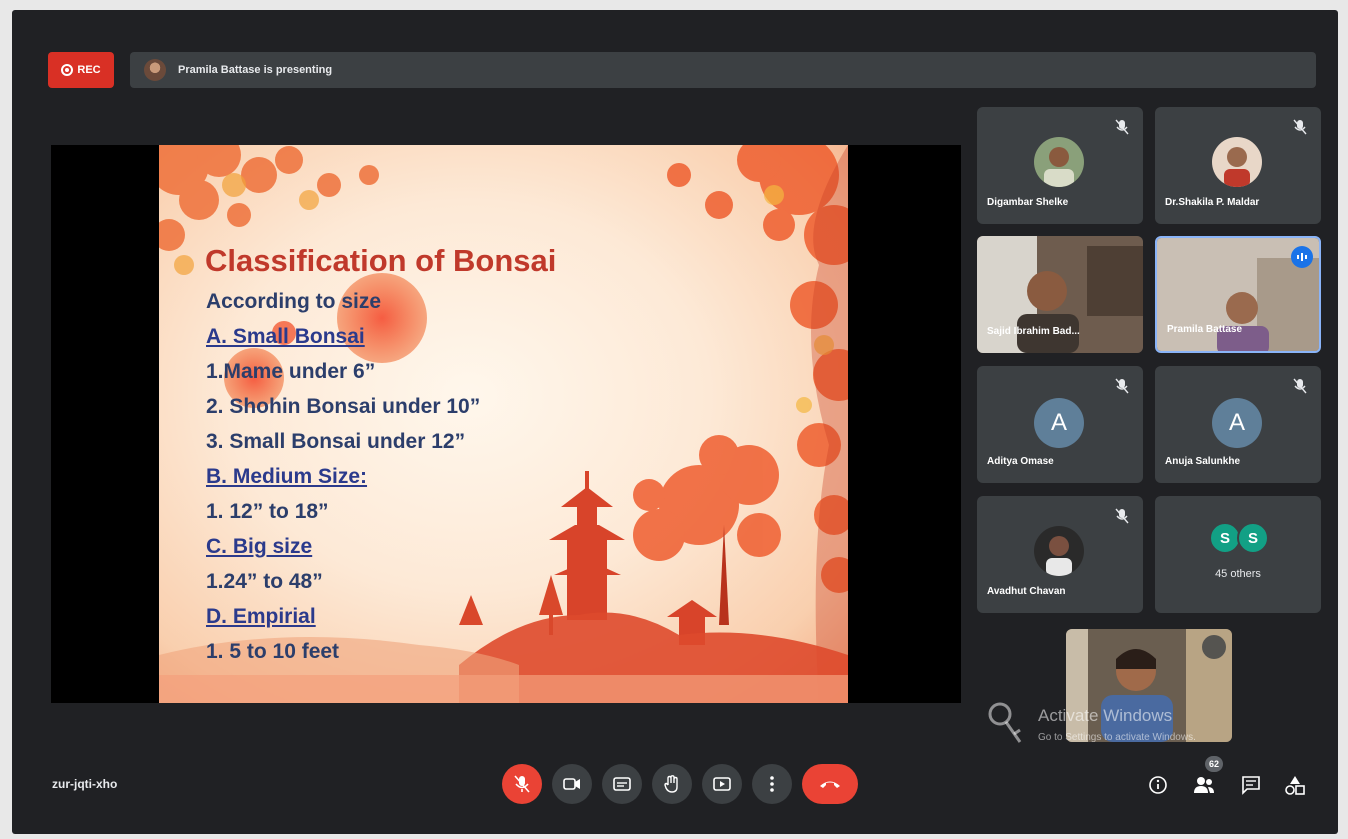 This screenshot has width=1348, height=839. Describe the element at coordinates (294, 301) in the screenshot. I see `slide-line: According to size` at that location.